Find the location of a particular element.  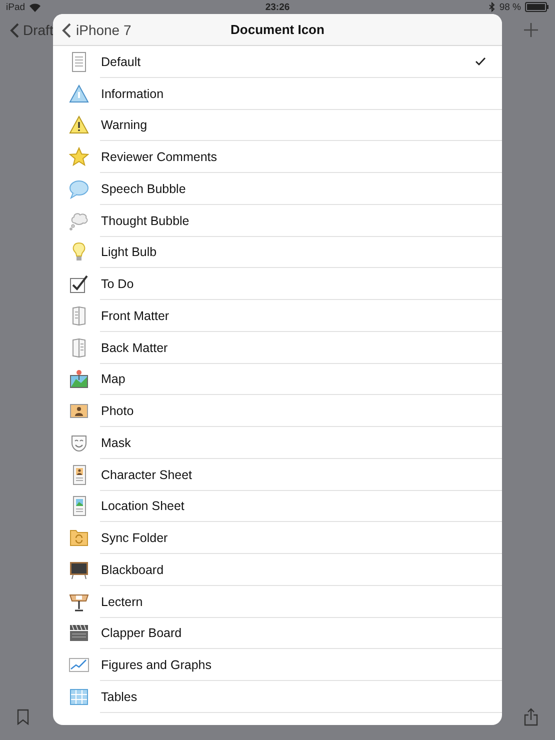

list-item: Tables is located at coordinates (277, 697).